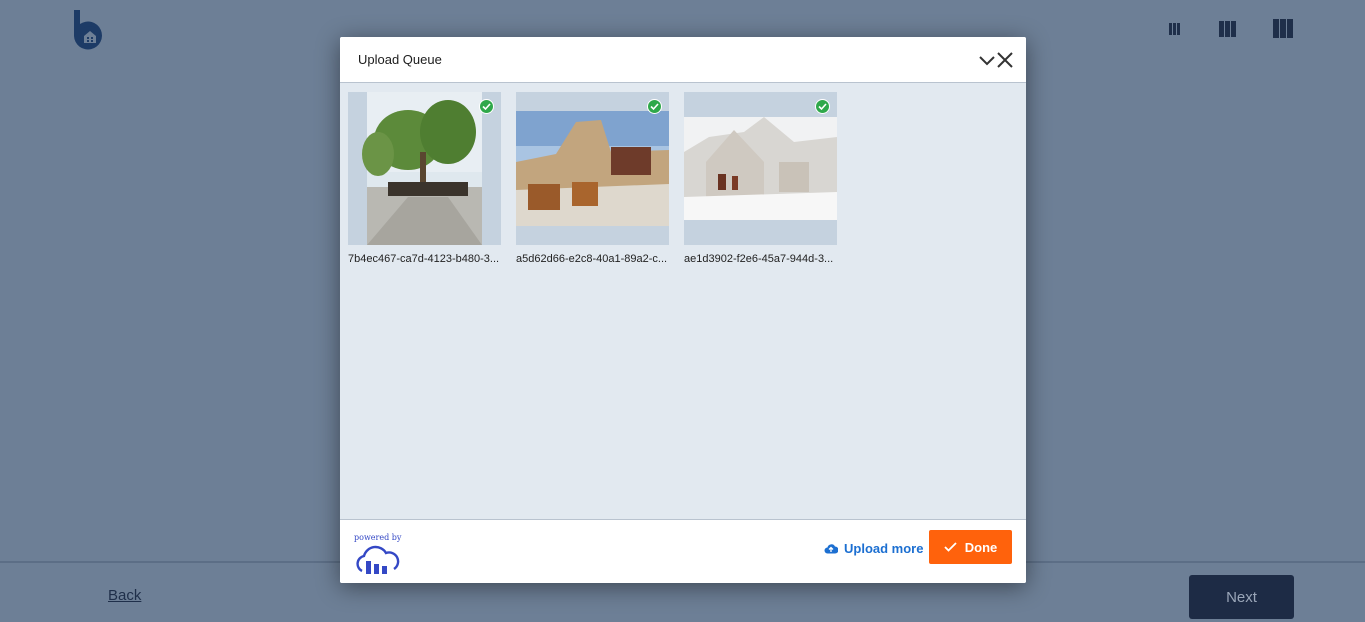  What do you see at coordinates (1283, 28) in the screenshot?
I see `view-large-icon` at bounding box center [1283, 28].